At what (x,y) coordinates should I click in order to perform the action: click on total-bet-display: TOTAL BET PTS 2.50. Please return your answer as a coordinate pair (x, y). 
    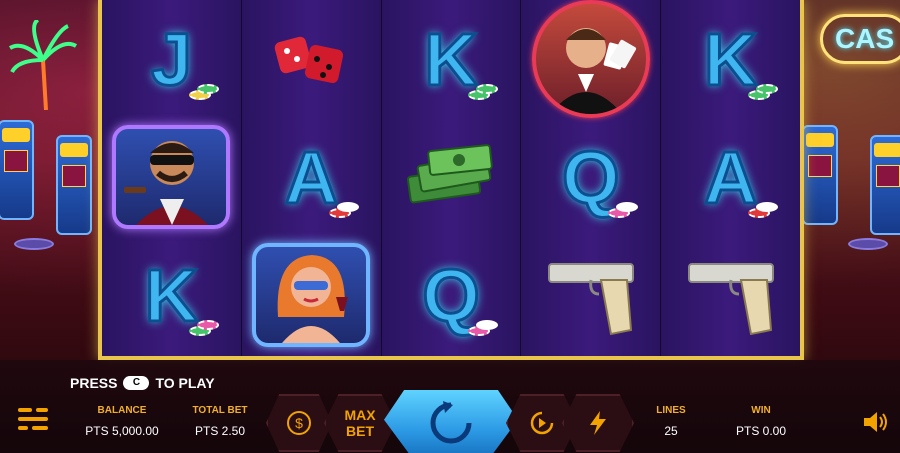
    Looking at the image, I should click on (220, 421).